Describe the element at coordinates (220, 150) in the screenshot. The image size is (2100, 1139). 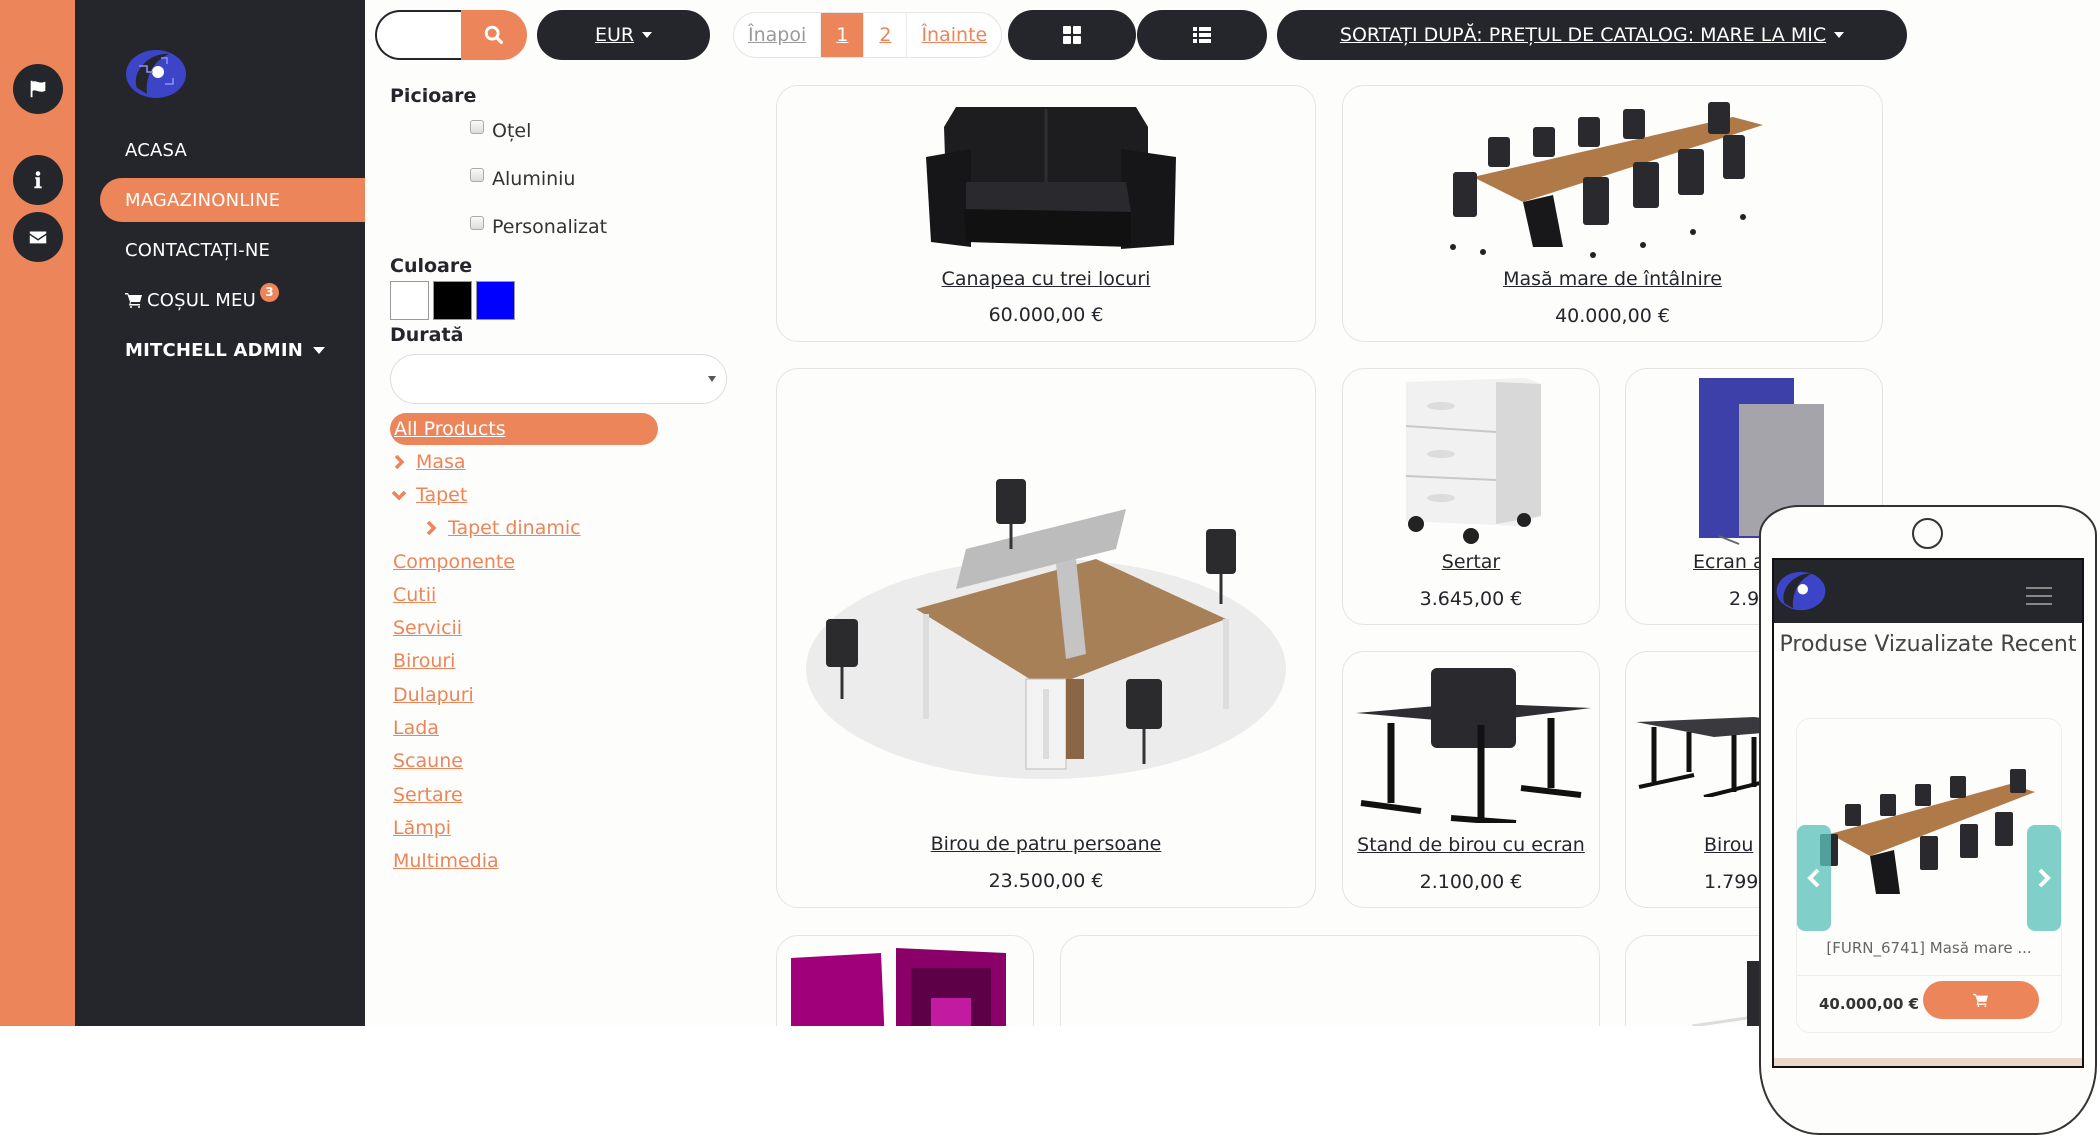
I see `nav-home: ACASA` at that location.